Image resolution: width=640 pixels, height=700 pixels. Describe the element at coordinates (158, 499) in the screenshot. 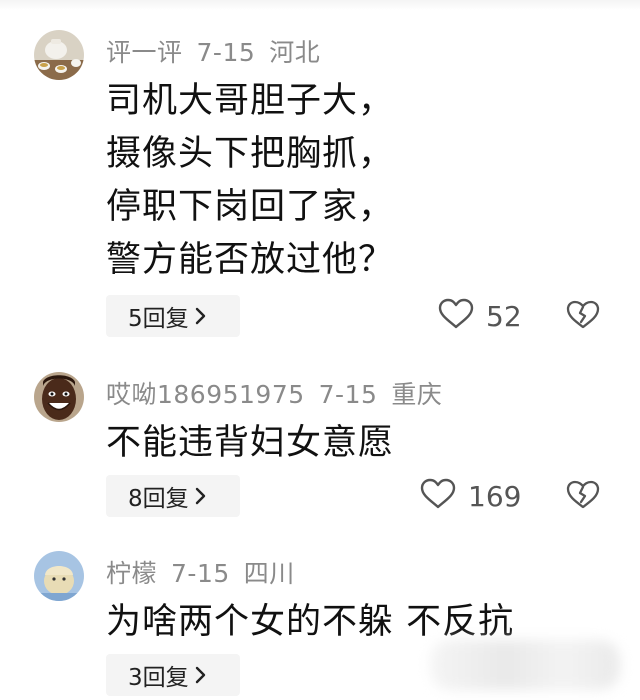

I see `reply-count-label: 8回复` at that location.